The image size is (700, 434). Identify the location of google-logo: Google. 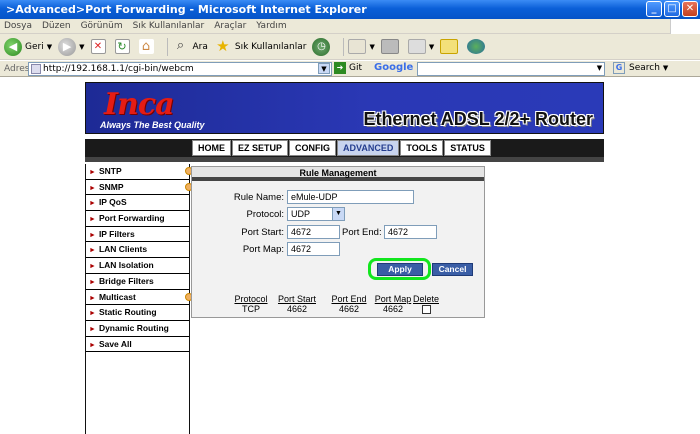
(394, 67).